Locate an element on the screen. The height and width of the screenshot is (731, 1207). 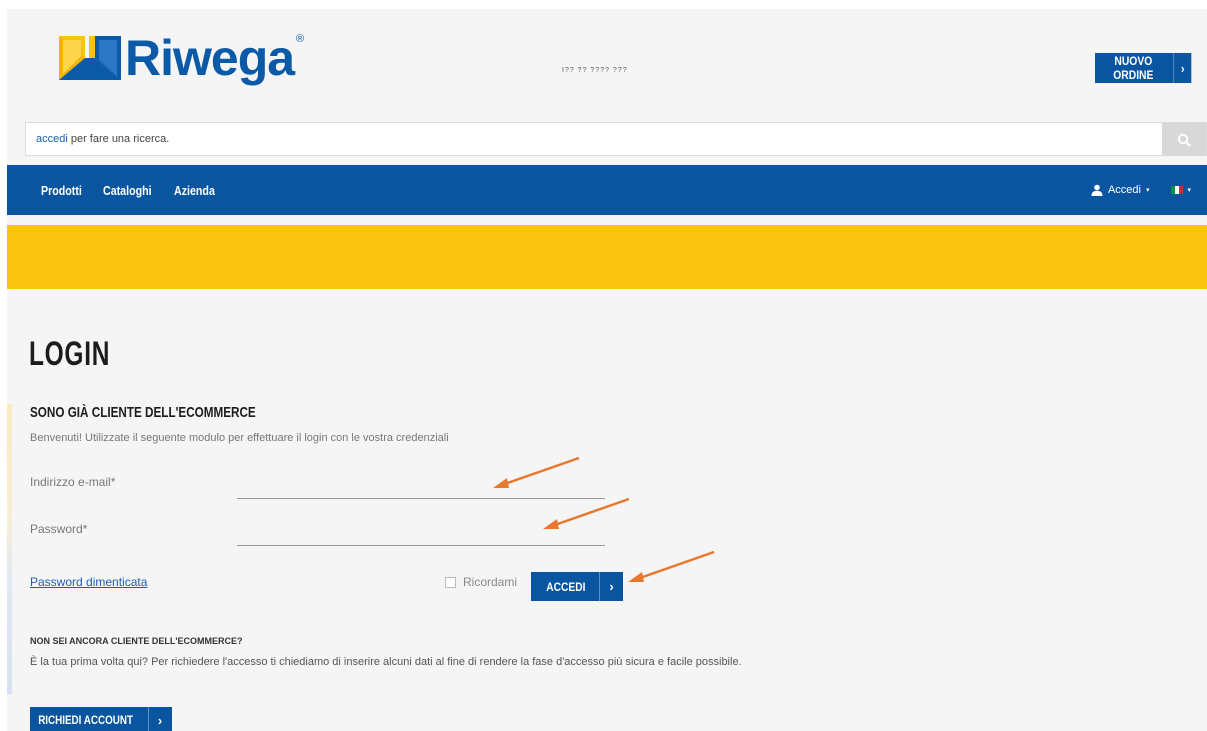
login-dropdown: Accedi ▾ is located at coordinates (1120, 190).